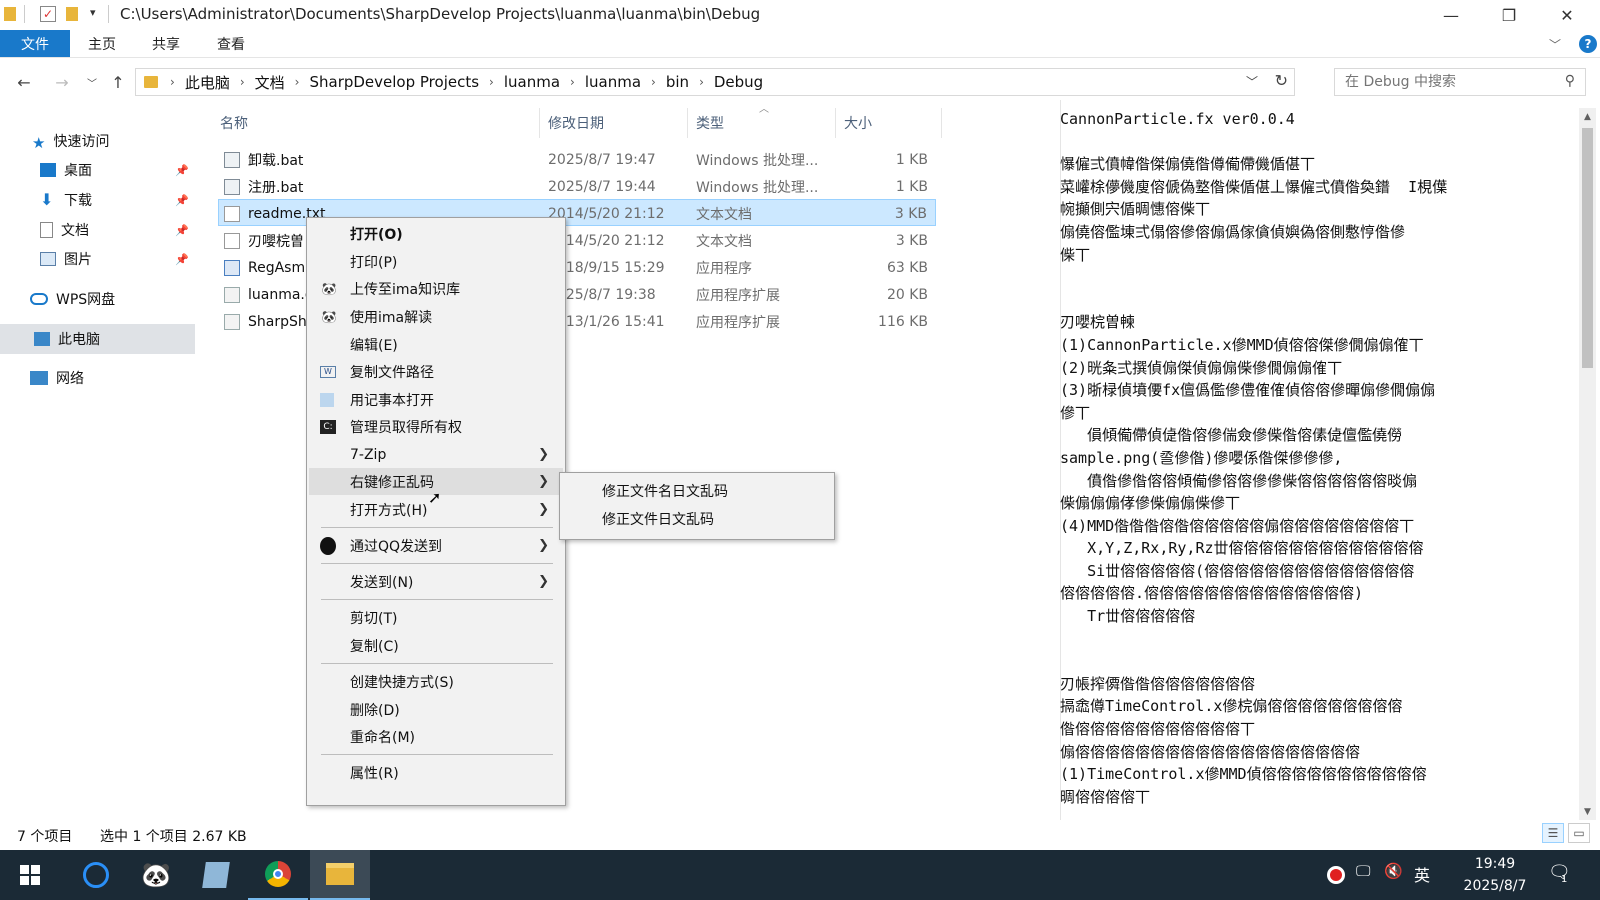 Image resolution: width=1600 pixels, height=900 pixels. What do you see at coordinates (156, 875) in the screenshot?
I see `taskbar-app-ima: 🐼` at bounding box center [156, 875].